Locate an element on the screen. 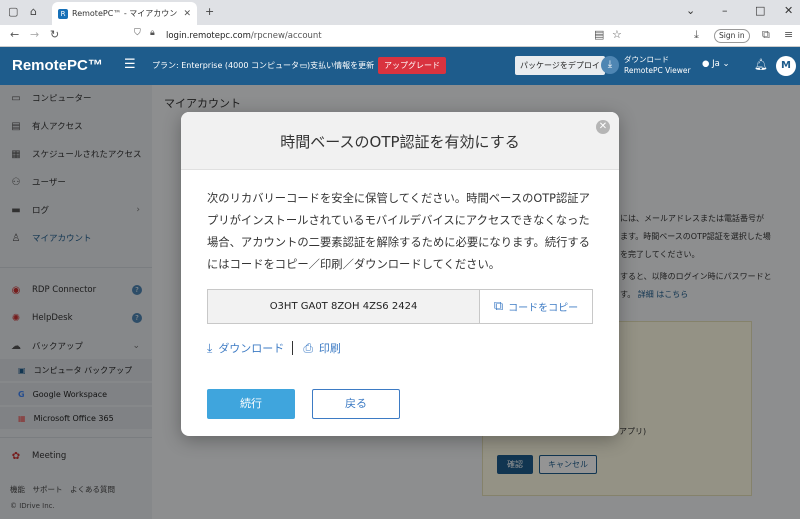  bookmark-star-icon: ☆ is located at coordinates (617, 34).